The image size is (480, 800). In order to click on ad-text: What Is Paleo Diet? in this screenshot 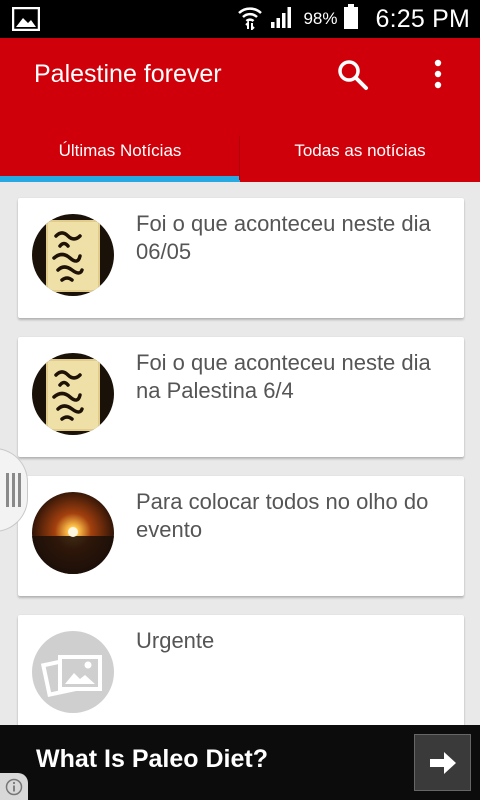, I will do `click(152, 759)`.